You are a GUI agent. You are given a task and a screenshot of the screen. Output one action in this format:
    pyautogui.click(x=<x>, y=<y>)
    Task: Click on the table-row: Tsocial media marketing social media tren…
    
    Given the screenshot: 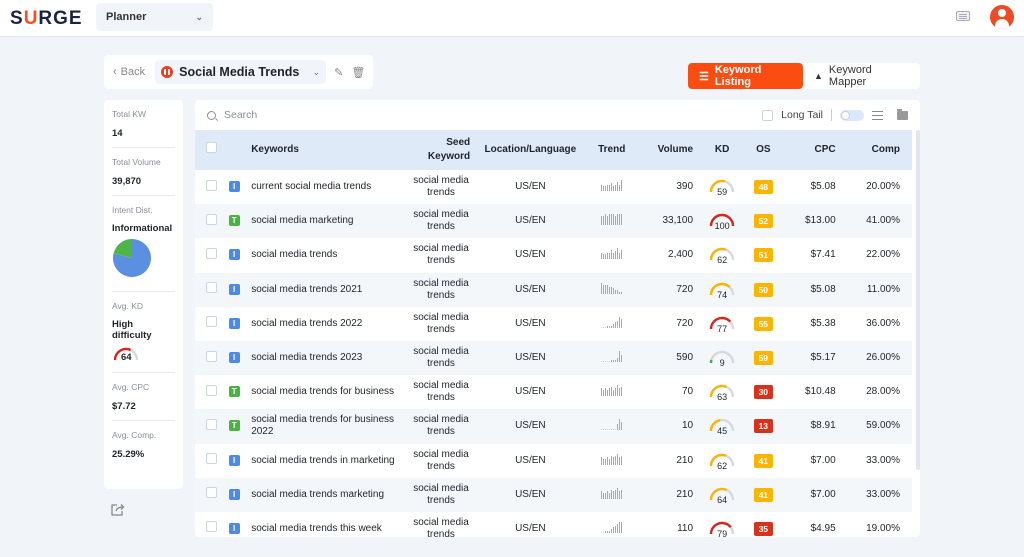 What is the action you would take?
    pyautogui.click(x=553, y=221)
    